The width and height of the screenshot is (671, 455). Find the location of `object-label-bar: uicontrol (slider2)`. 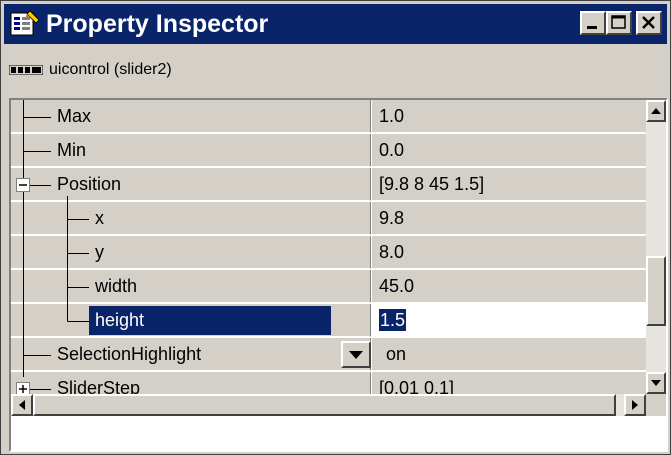

object-label-bar: uicontrol (slider2) is located at coordinates (90, 70).